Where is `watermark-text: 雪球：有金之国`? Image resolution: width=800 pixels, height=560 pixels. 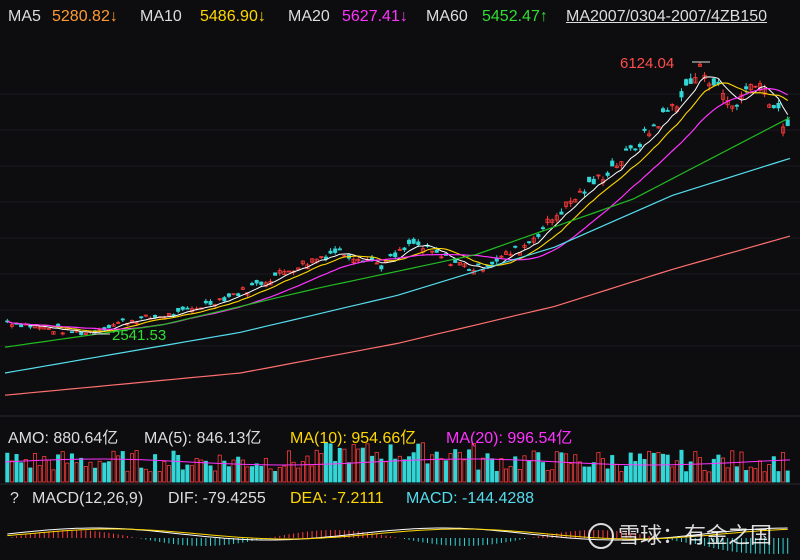 watermark-text: 雪球：有金之国 is located at coordinates (695, 535).